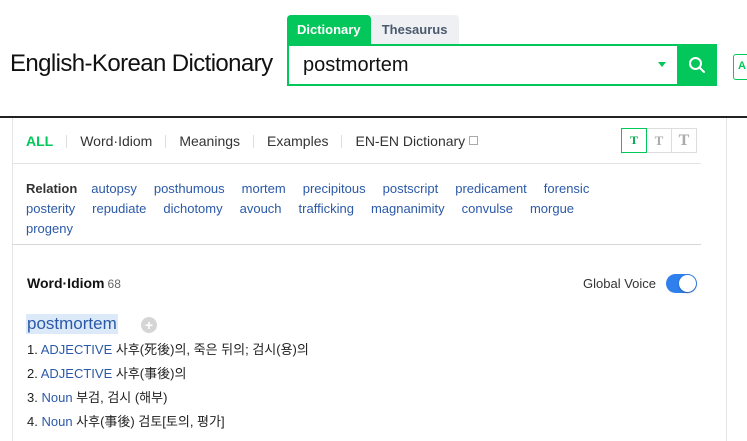  I want to click on header-divider, so click(373, 117).